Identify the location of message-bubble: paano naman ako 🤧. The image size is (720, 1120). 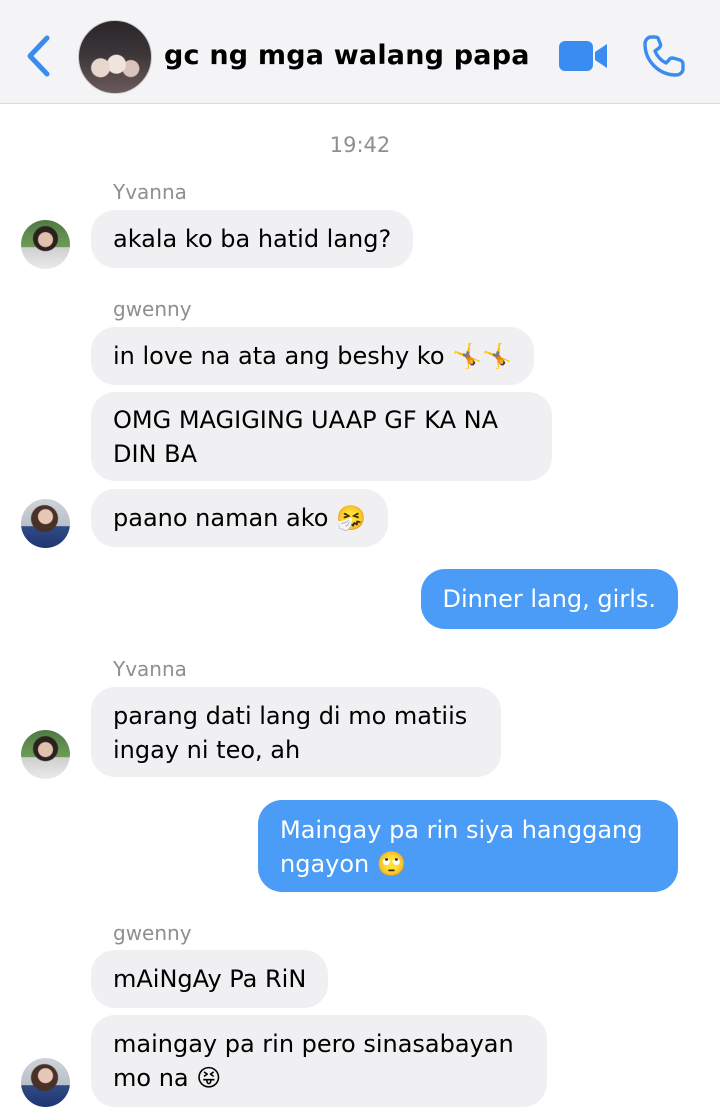
(239, 518).